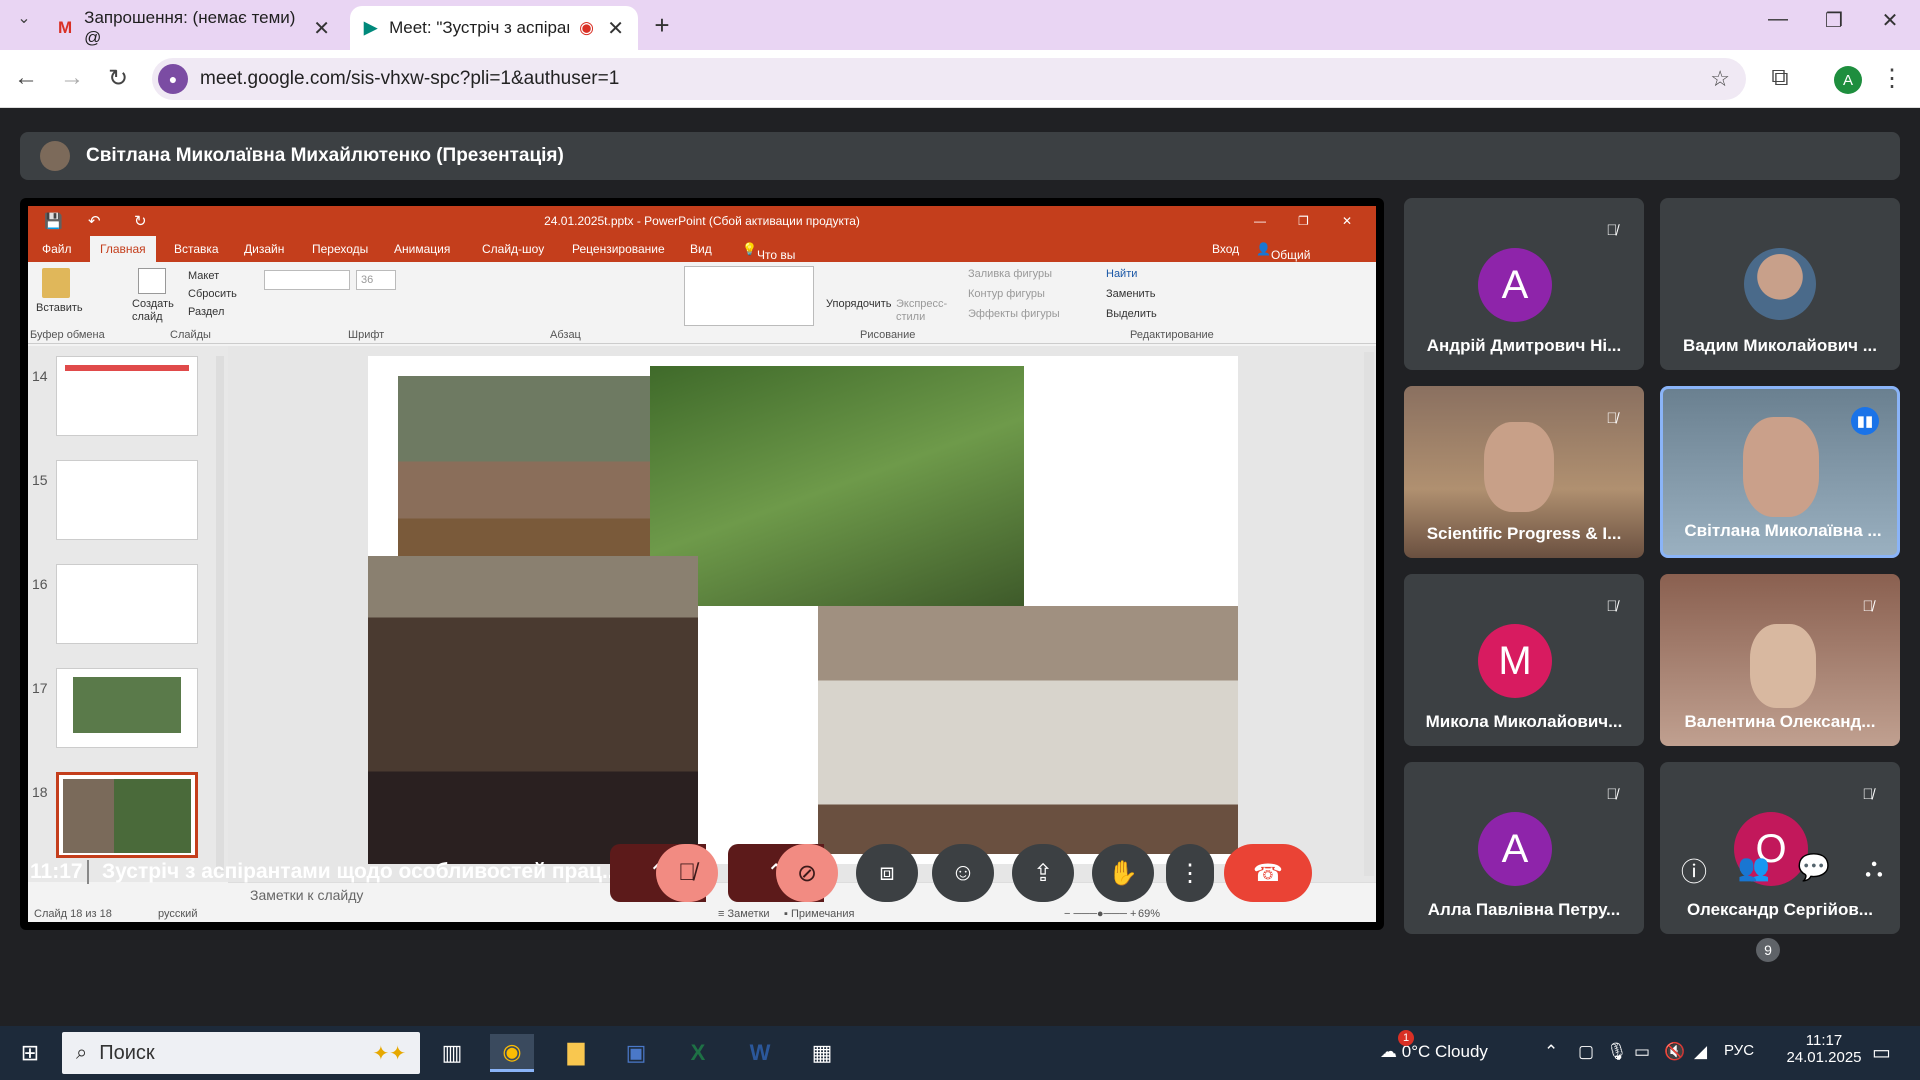  Describe the element at coordinates (1642, 1052) in the screenshot. I see `battery-icon: ▭` at that location.